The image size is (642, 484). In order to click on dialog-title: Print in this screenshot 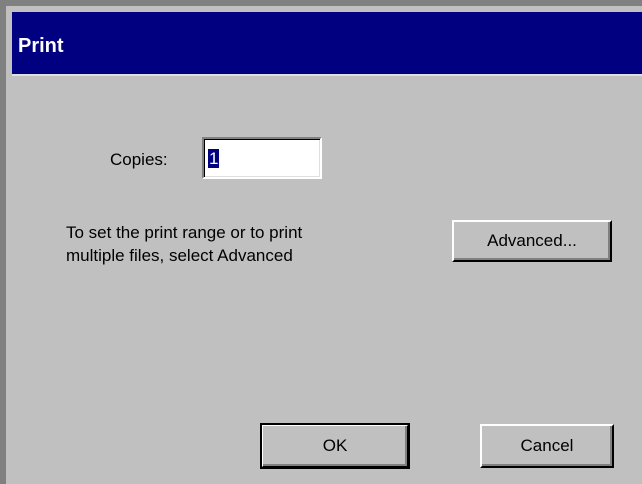, I will do `click(41, 46)`.